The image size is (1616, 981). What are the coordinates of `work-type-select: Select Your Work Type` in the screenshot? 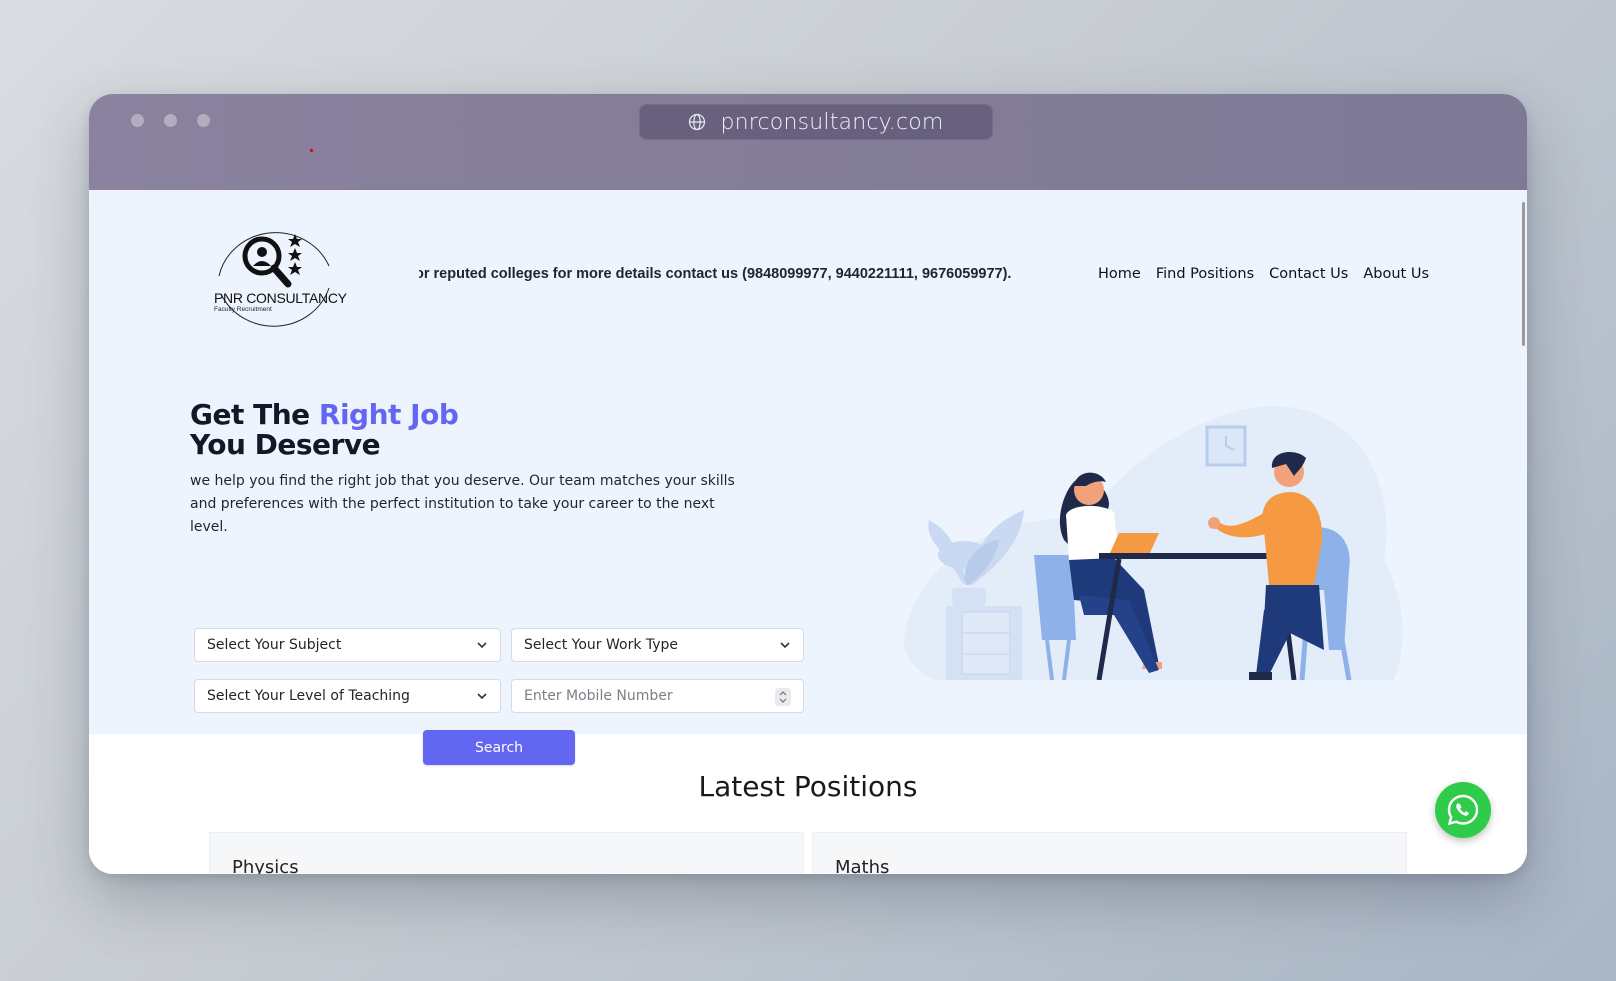 It's located at (657, 645).